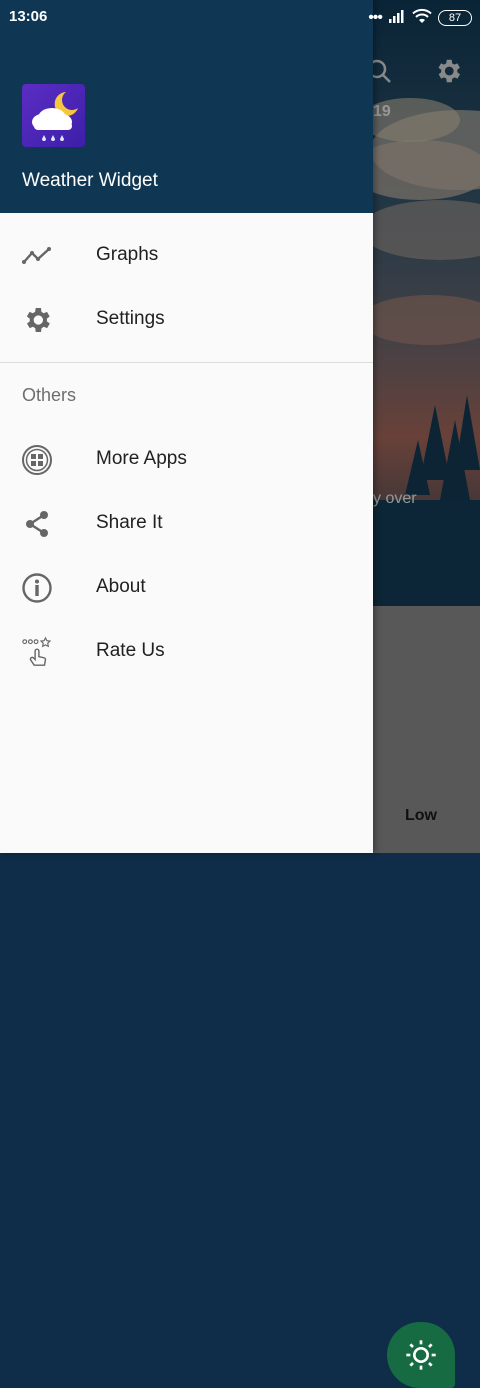  Describe the element at coordinates (28, 16) in the screenshot. I see `status-time: 13:06` at that location.